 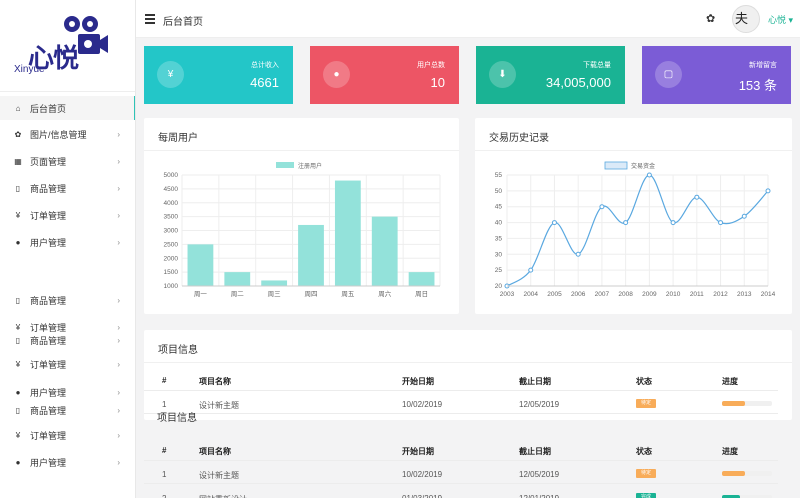 I want to click on x-tick-label: 周三, so click(x=275, y=294).